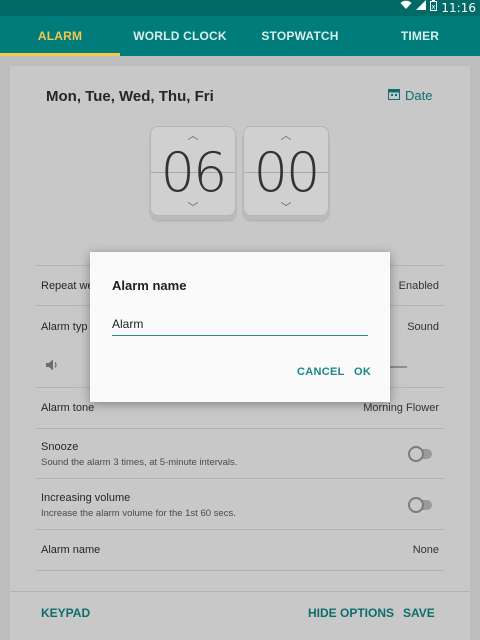 This screenshot has height=640, width=480. I want to click on hide-options-button: HIDE OPTIONS, so click(351, 613).